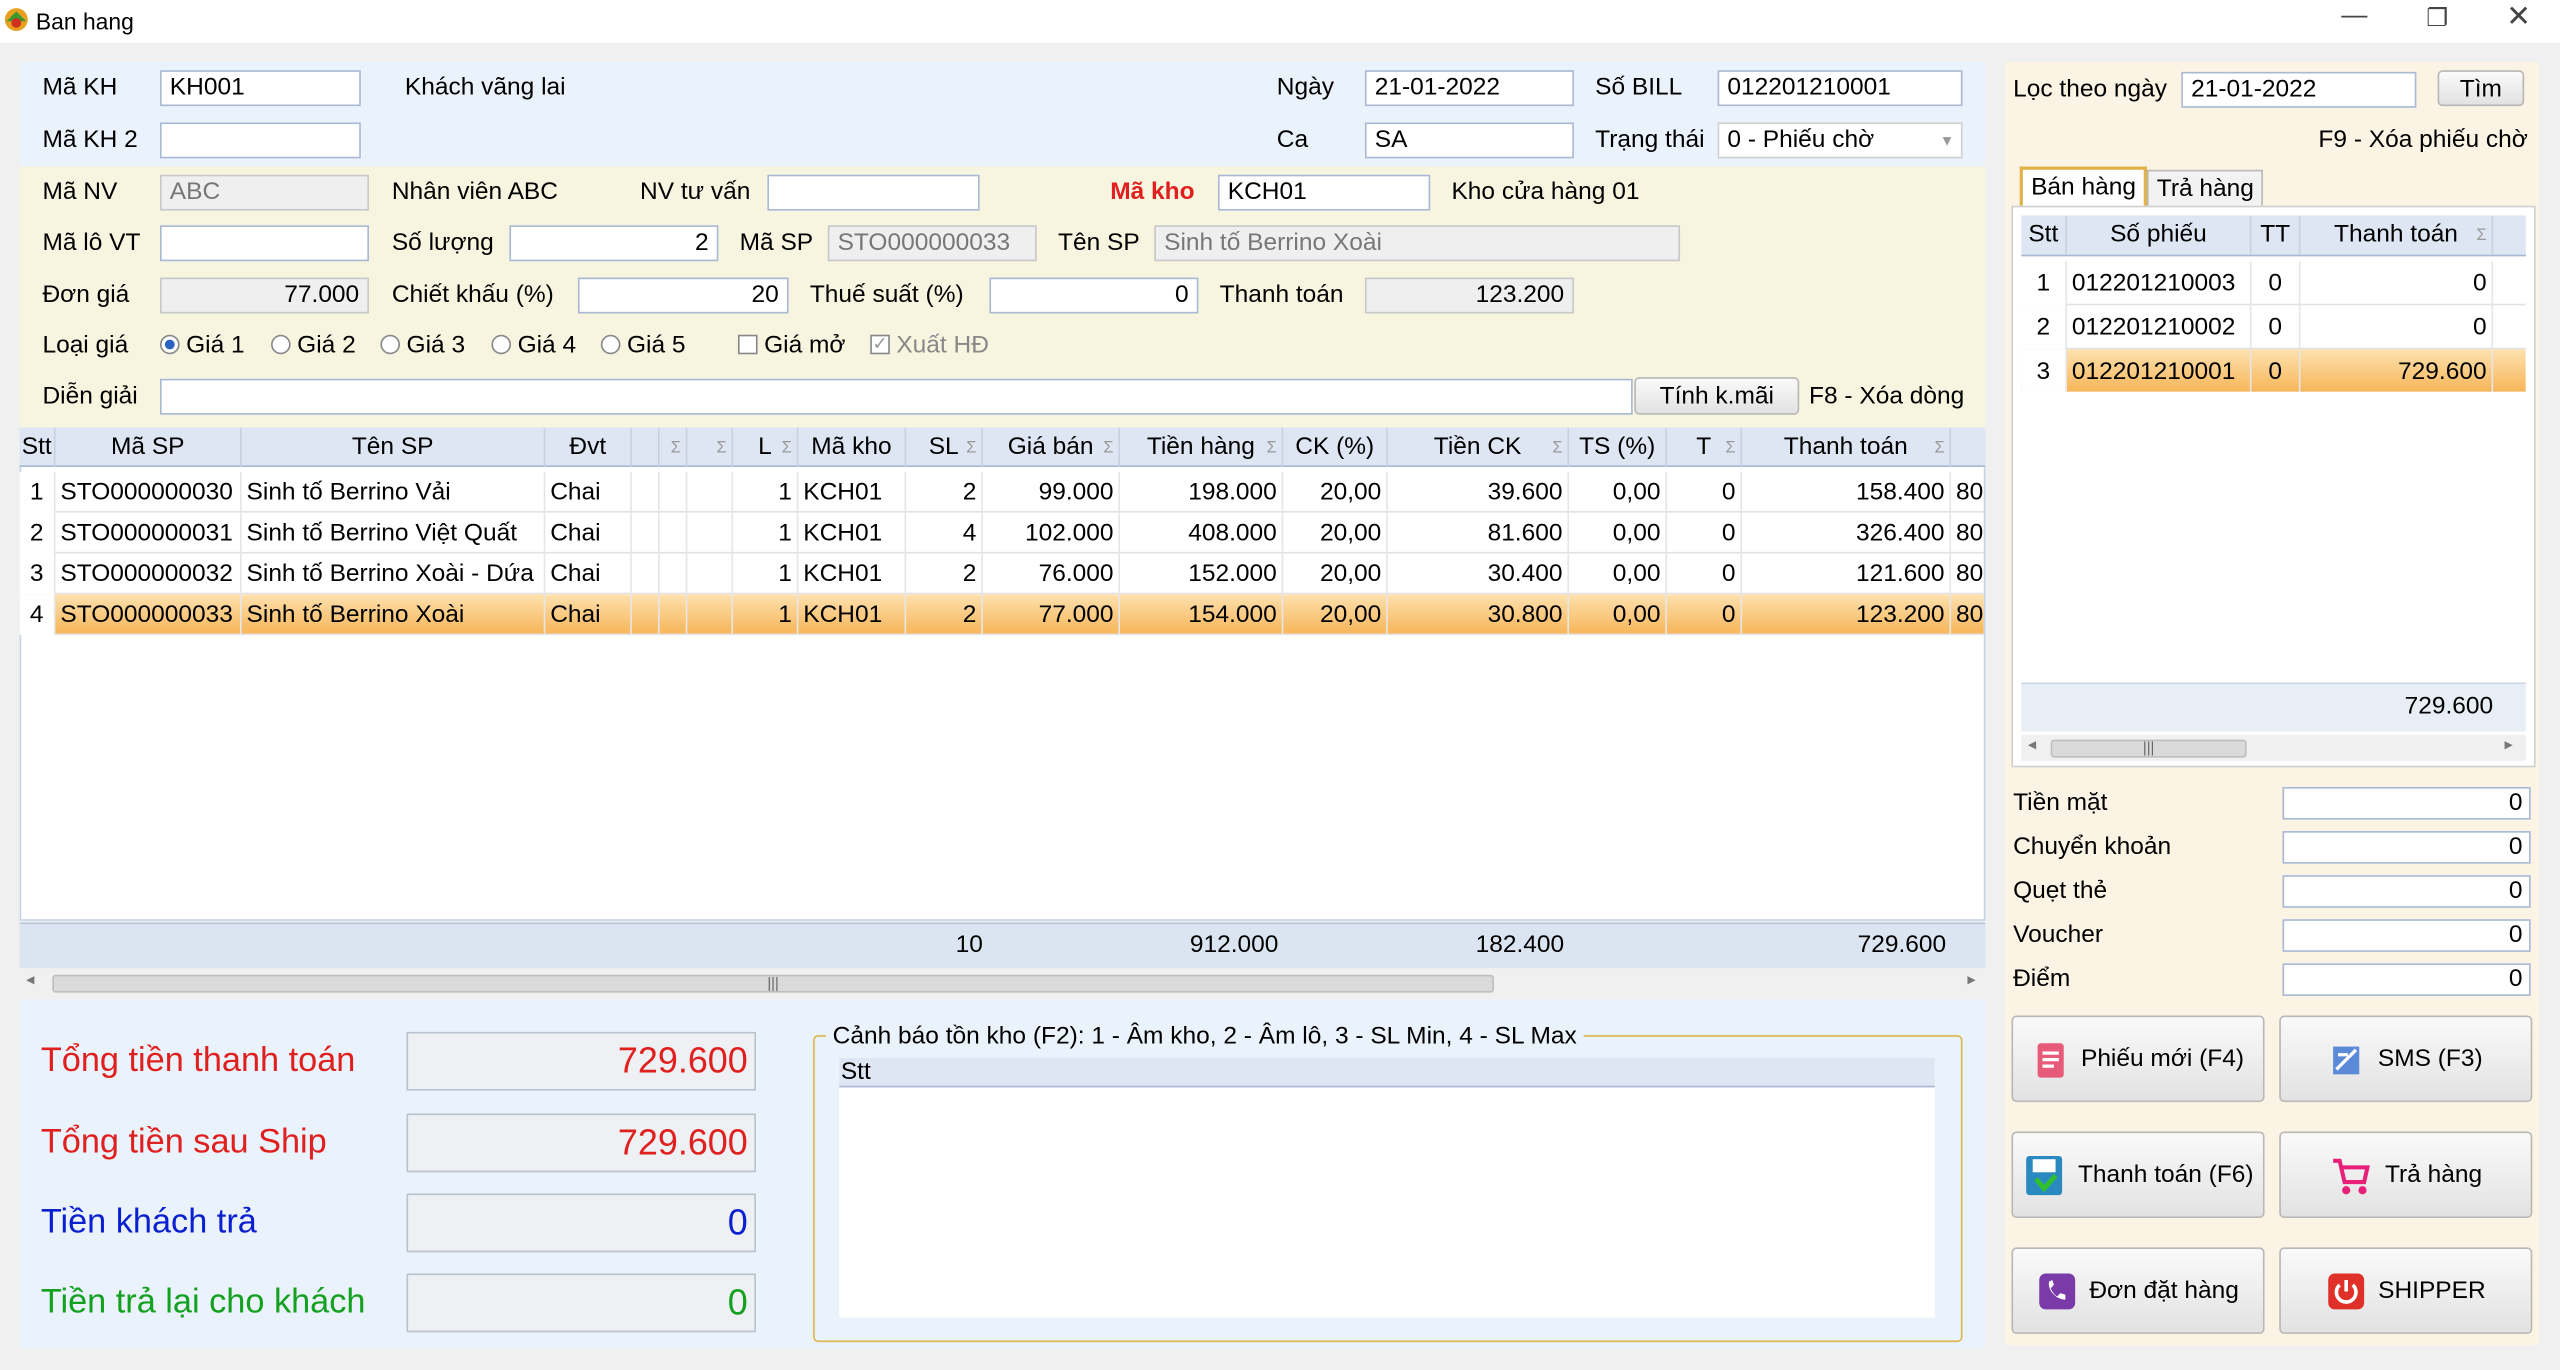  I want to click on trang-thai-select: 0 - Phiếu chờ ▼, so click(1840, 140).